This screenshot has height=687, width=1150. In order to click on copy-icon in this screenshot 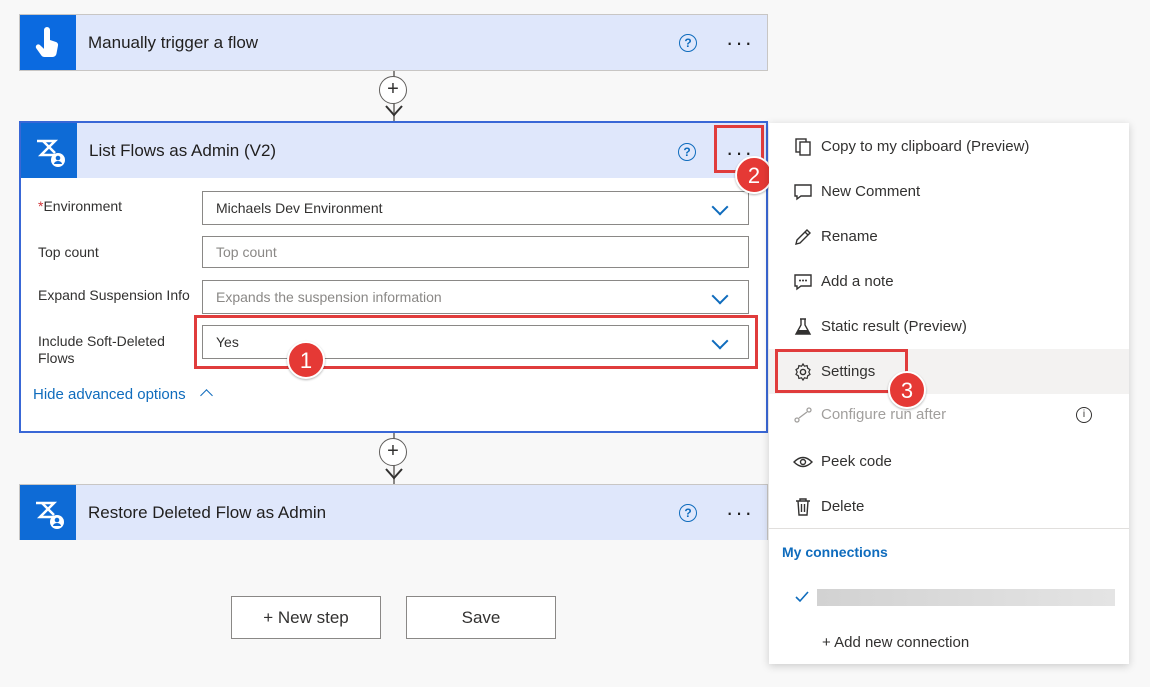, I will do `click(803, 147)`.